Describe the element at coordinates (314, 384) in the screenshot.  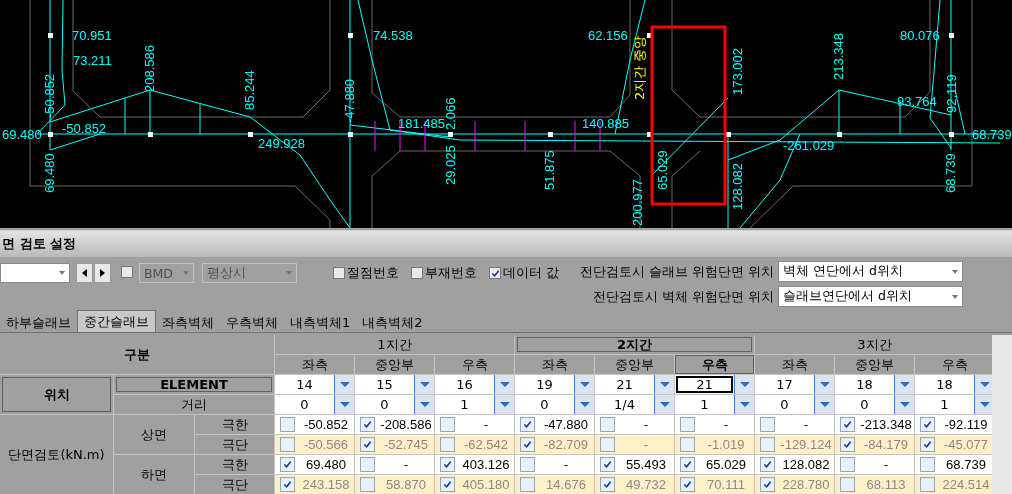
I see `element-dropdown: 14` at that location.